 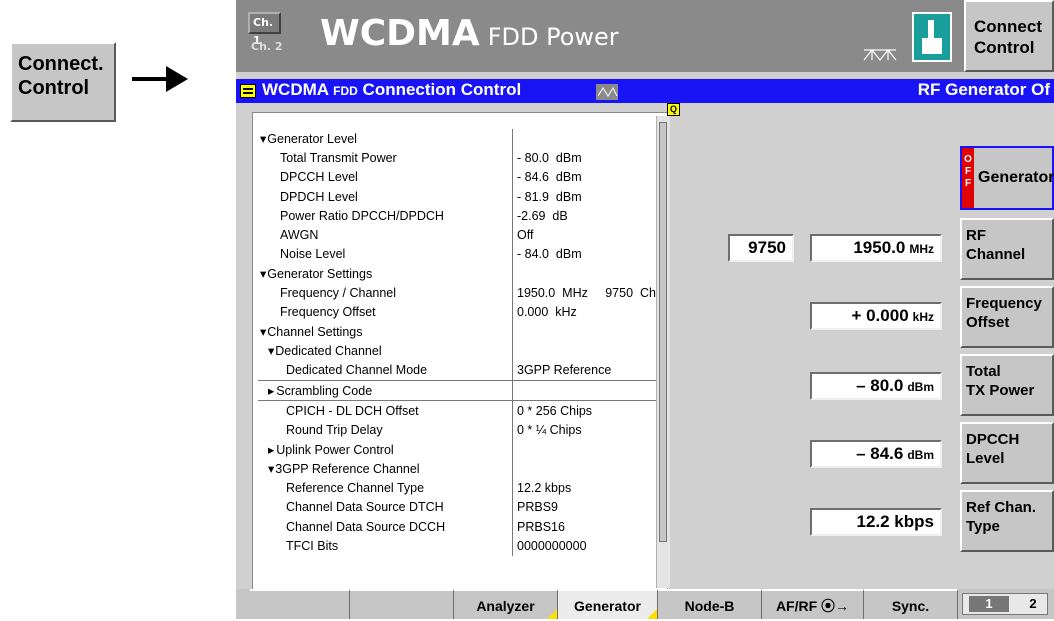 I want to click on connect-key-line2: Control, so click(x=54, y=88).